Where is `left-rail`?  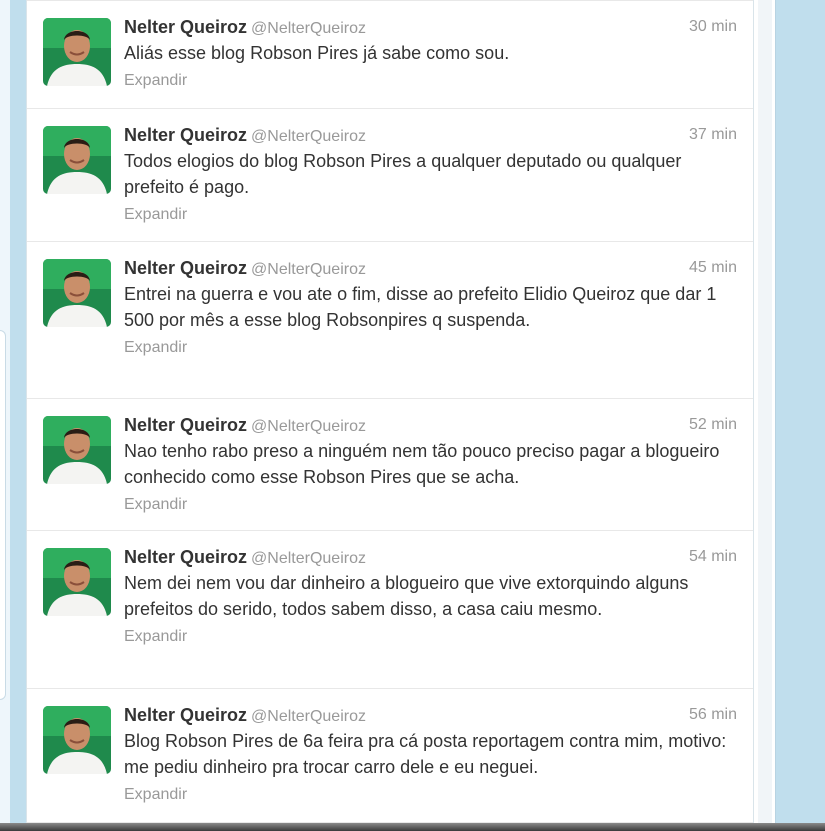
left-rail is located at coordinates (5, 415).